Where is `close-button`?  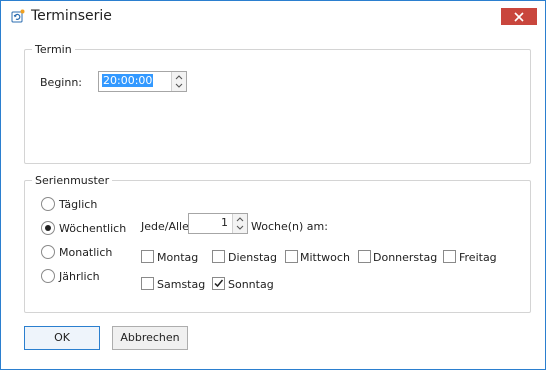
close-button is located at coordinates (519, 16).